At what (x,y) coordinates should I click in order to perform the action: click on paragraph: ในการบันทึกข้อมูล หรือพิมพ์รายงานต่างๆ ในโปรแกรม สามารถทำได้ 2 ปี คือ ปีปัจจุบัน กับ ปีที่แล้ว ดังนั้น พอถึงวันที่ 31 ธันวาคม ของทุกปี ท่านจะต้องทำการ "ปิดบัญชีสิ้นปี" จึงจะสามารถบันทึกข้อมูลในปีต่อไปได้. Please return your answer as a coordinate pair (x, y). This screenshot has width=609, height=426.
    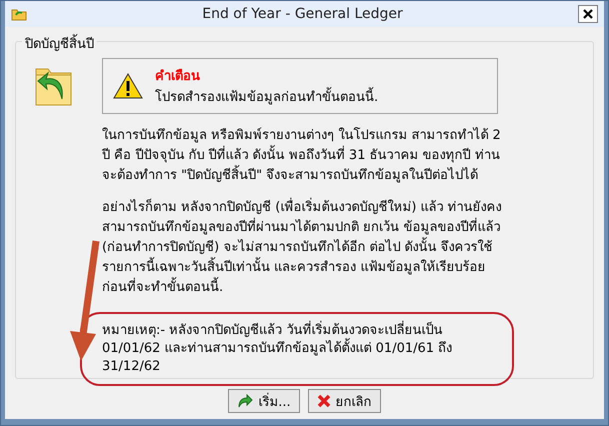
    Looking at the image, I should click on (302, 155).